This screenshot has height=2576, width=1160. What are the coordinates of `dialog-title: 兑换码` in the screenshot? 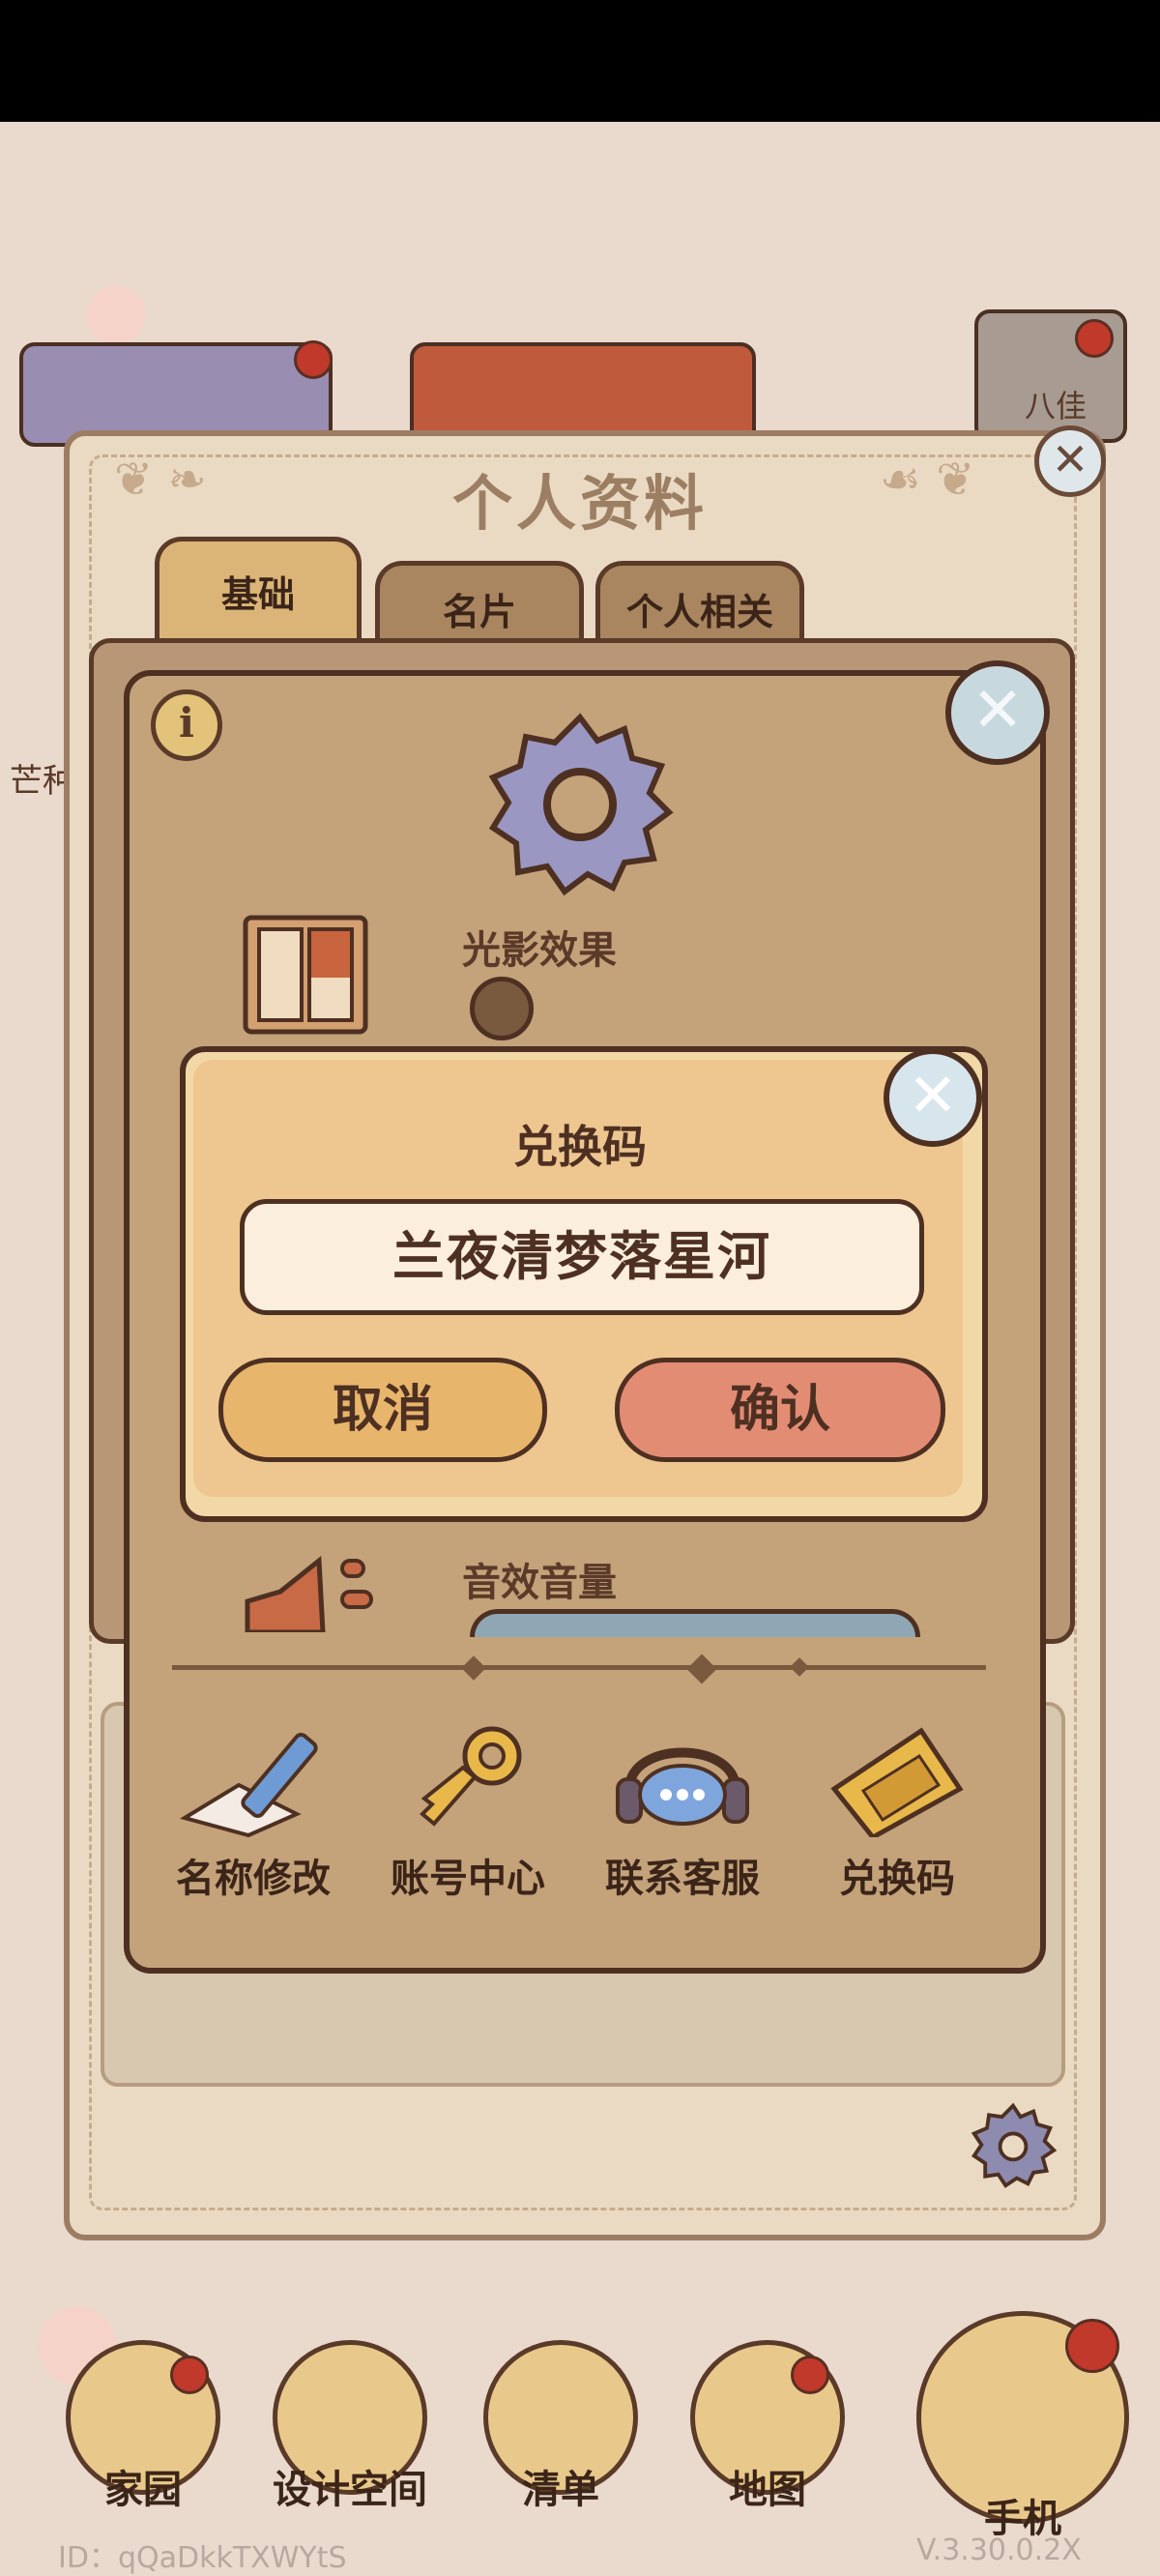 It's located at (580, 1147).